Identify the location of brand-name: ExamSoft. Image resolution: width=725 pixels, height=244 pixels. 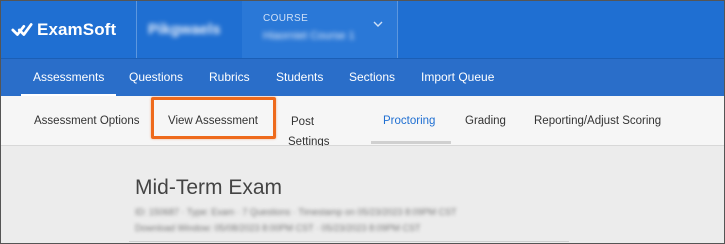
(77, 29).